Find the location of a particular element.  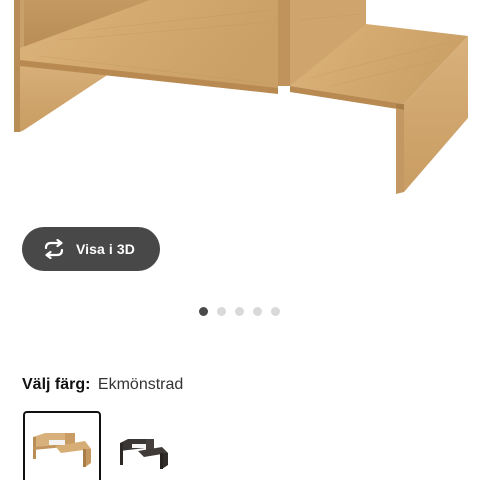

rotate-3d-icon is located at coordinates (54, 249).